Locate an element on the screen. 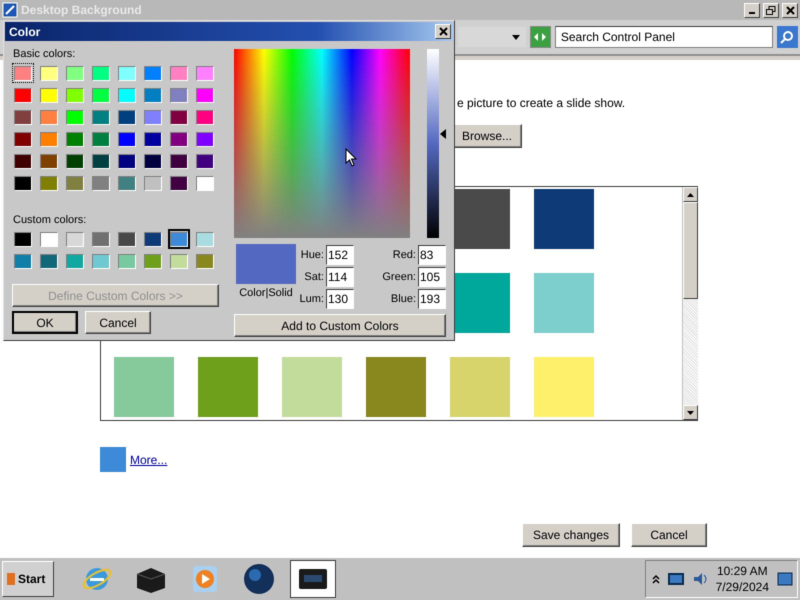  value-field: 130 is located at coordinates (340, 299).